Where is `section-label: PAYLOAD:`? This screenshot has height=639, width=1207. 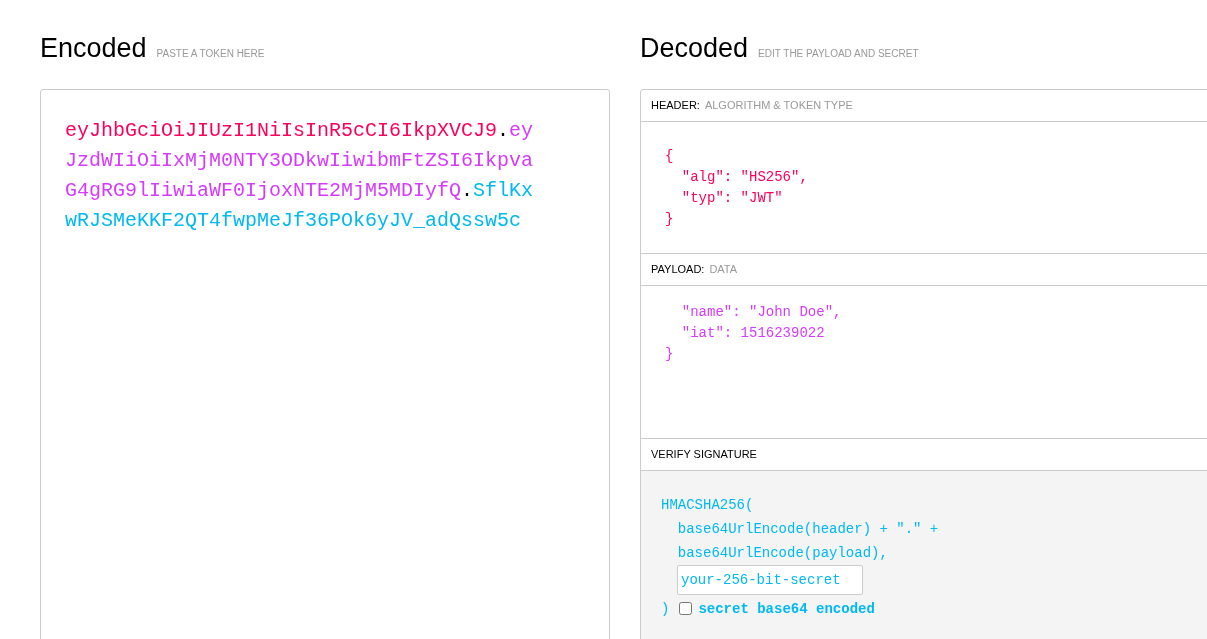 section-label: PAYLOAD: is located at coordinates (678, 269).